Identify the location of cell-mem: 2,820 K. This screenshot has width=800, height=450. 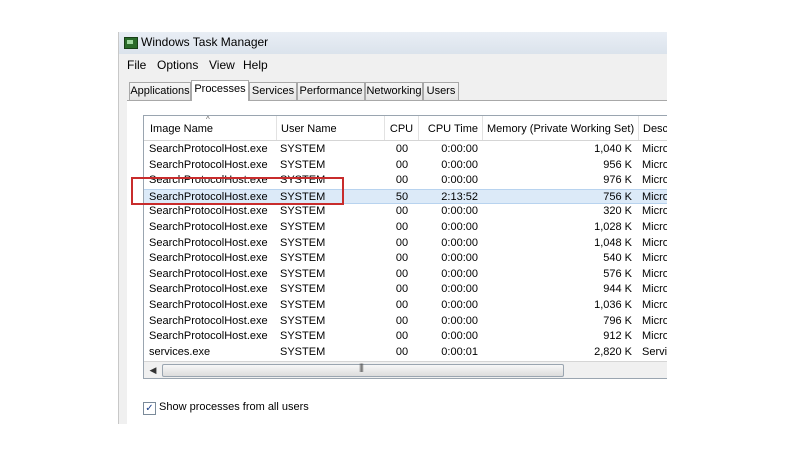
(613, 351).